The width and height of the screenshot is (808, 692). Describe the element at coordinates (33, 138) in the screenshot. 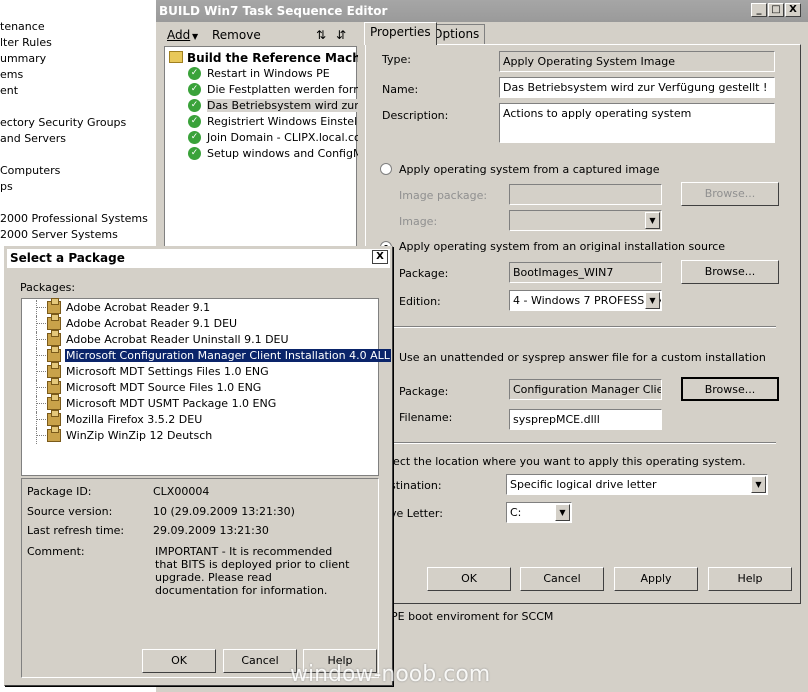

I see `background-tree-item: and Servers` at that location.